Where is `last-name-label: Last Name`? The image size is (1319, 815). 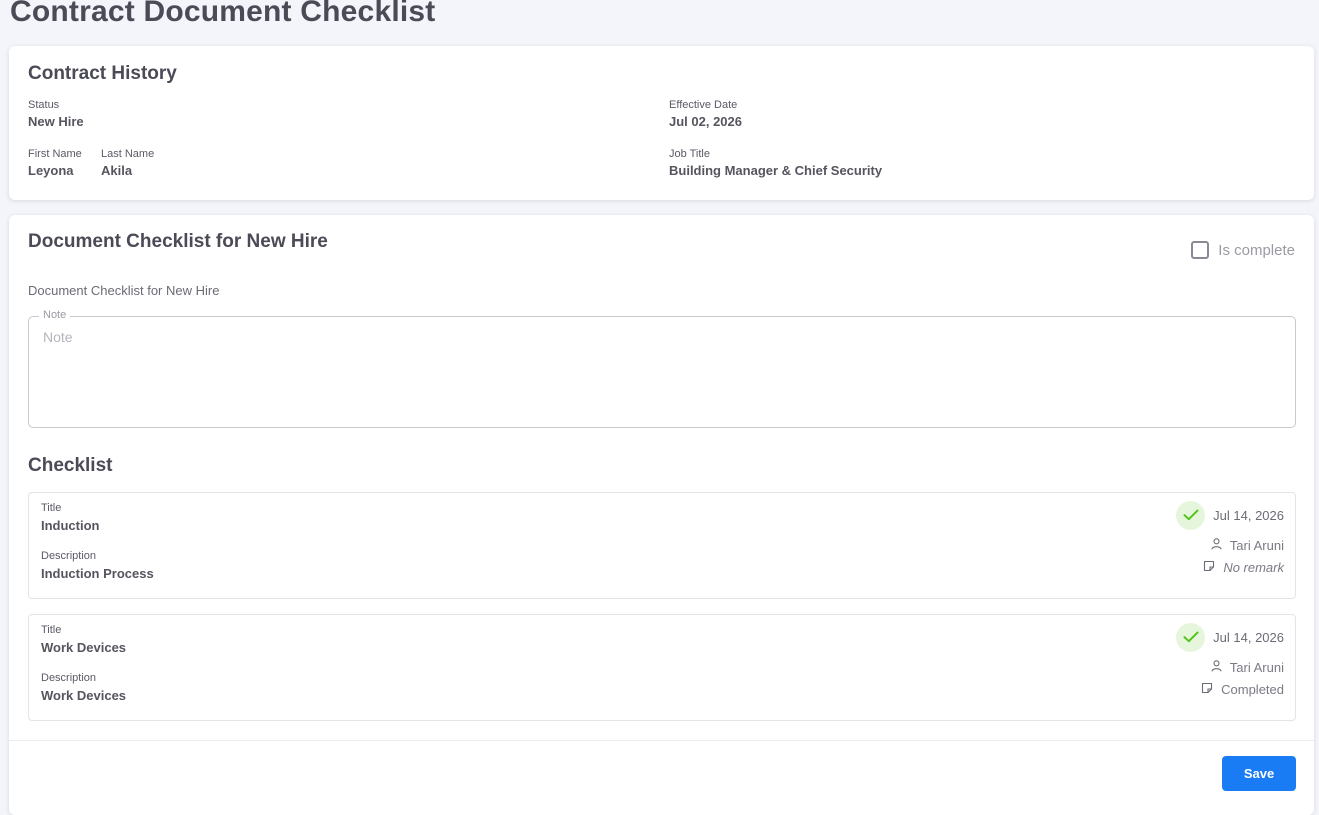
last-name-label: Last Name is located at coordinates (128, 154).